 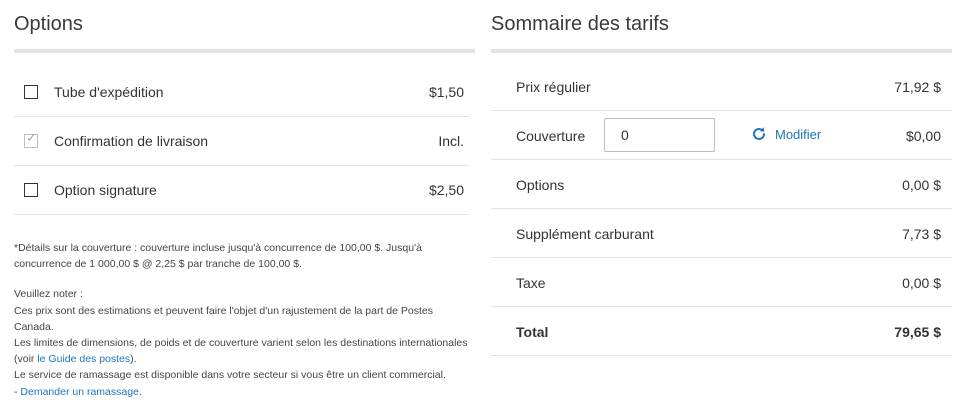 I want to click on modify-label: Modifier, so click(x=798, y=134).